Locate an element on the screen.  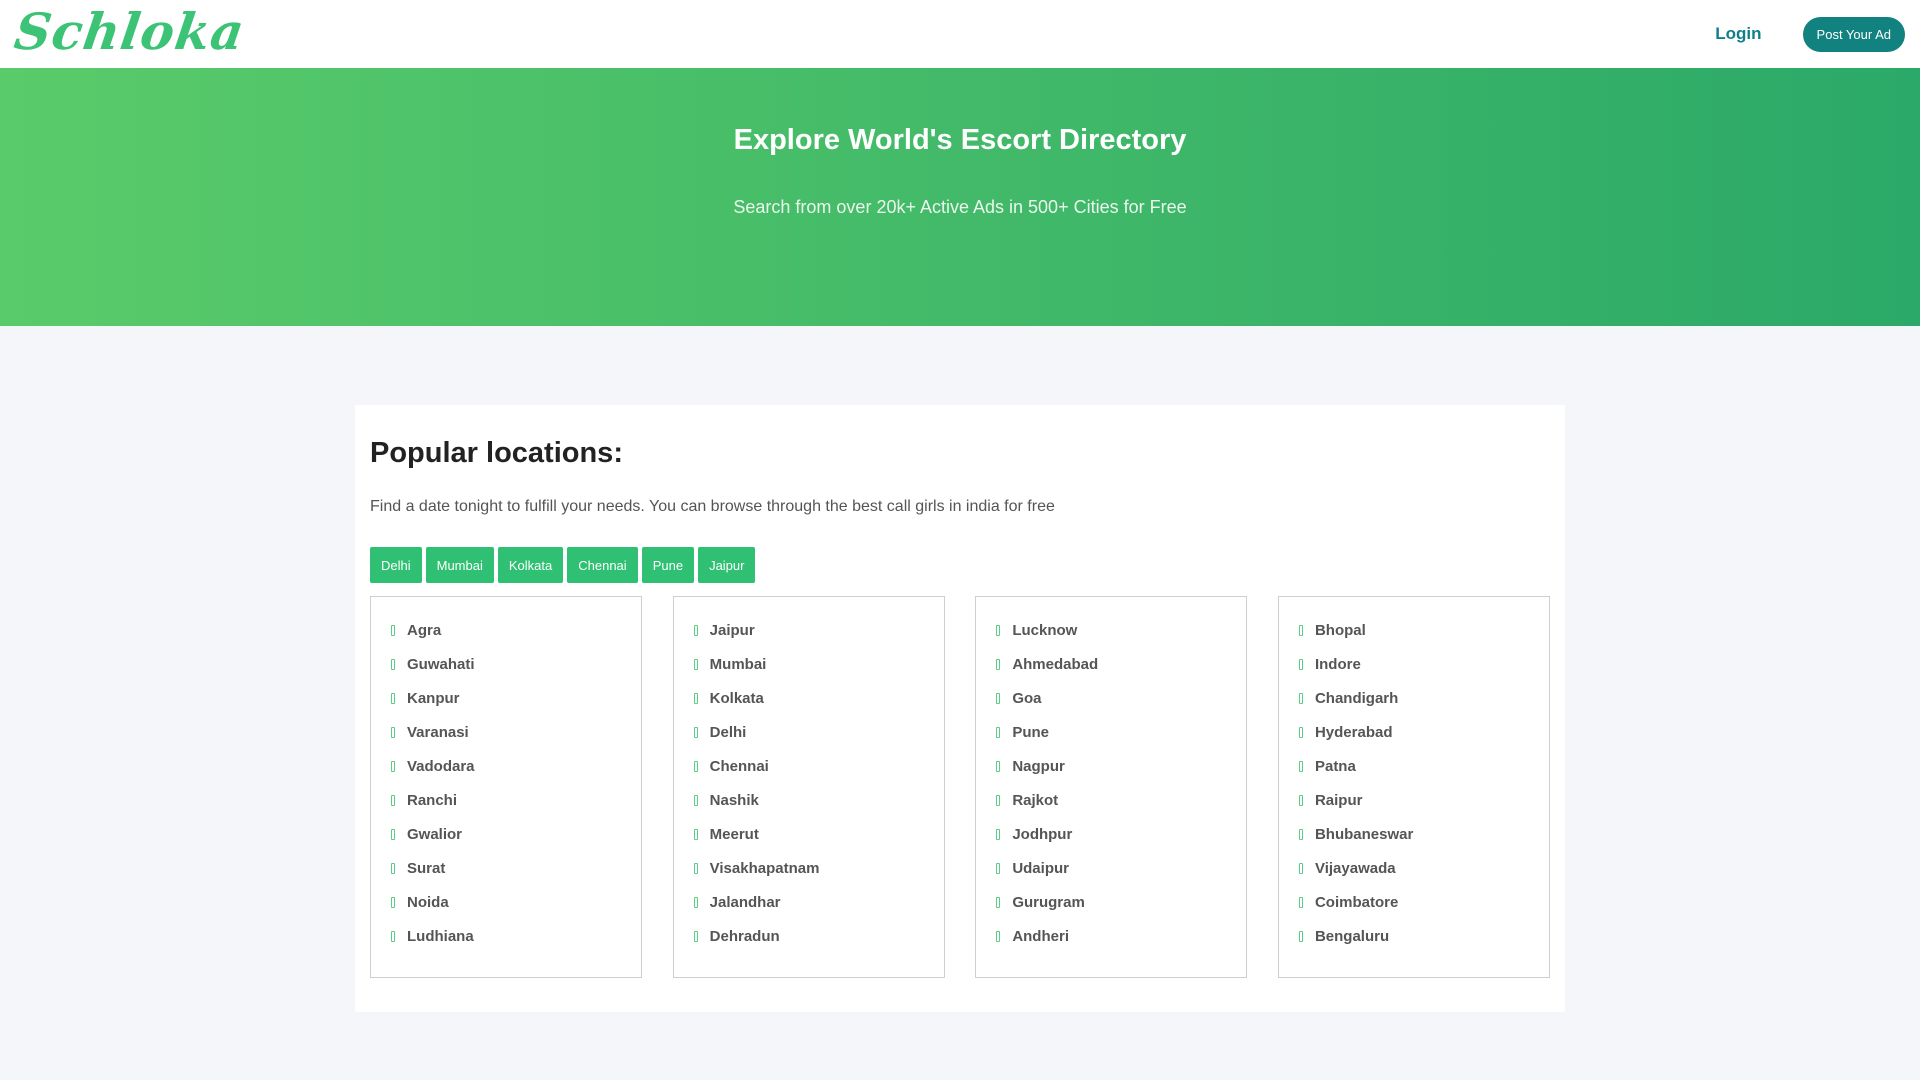
city-link: Gwalior is located at coordinates (434, 834).